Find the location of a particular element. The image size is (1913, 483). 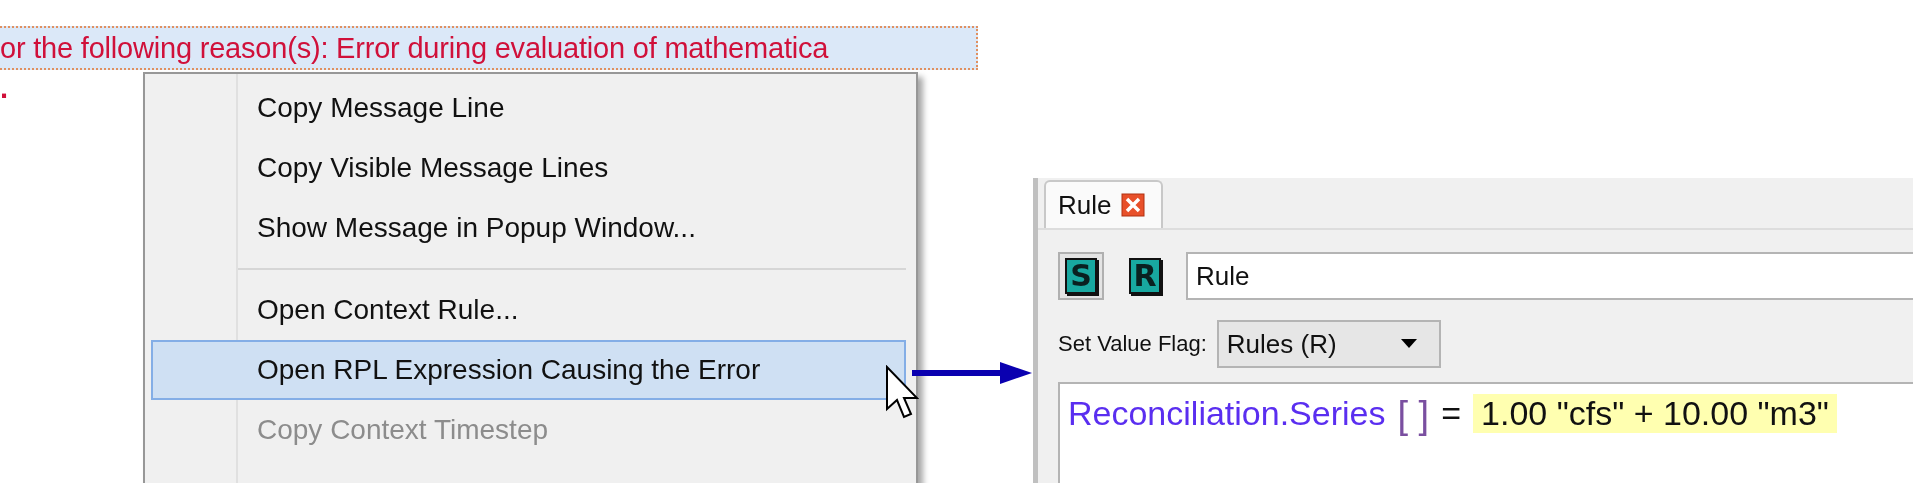

set-value-flag-dropdown: Rules (R) is located at coordinates (1328, 344).